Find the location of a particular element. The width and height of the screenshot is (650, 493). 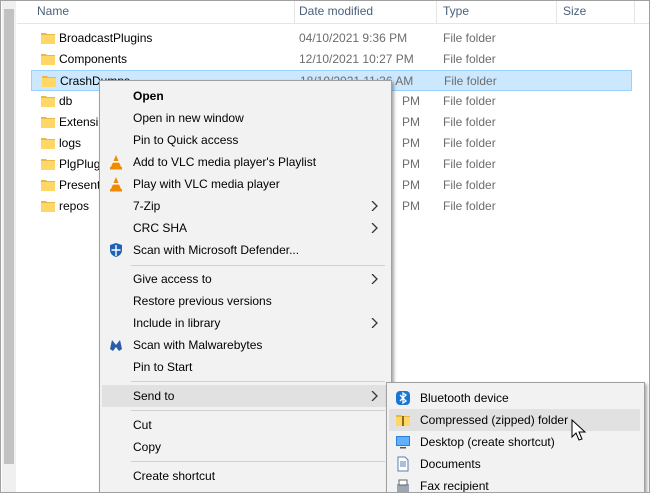

column-date-header: Date modified is located at coordinates (336, 12).